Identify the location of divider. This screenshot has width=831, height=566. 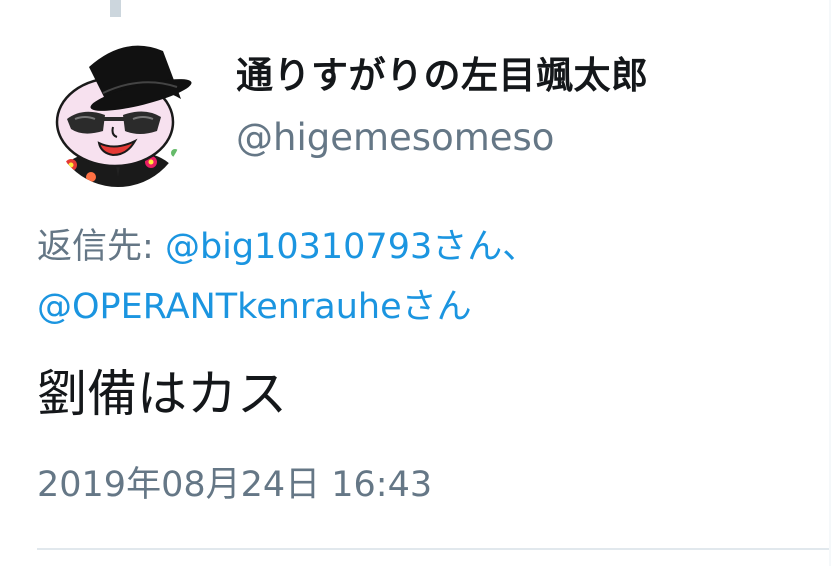
(434, 549).